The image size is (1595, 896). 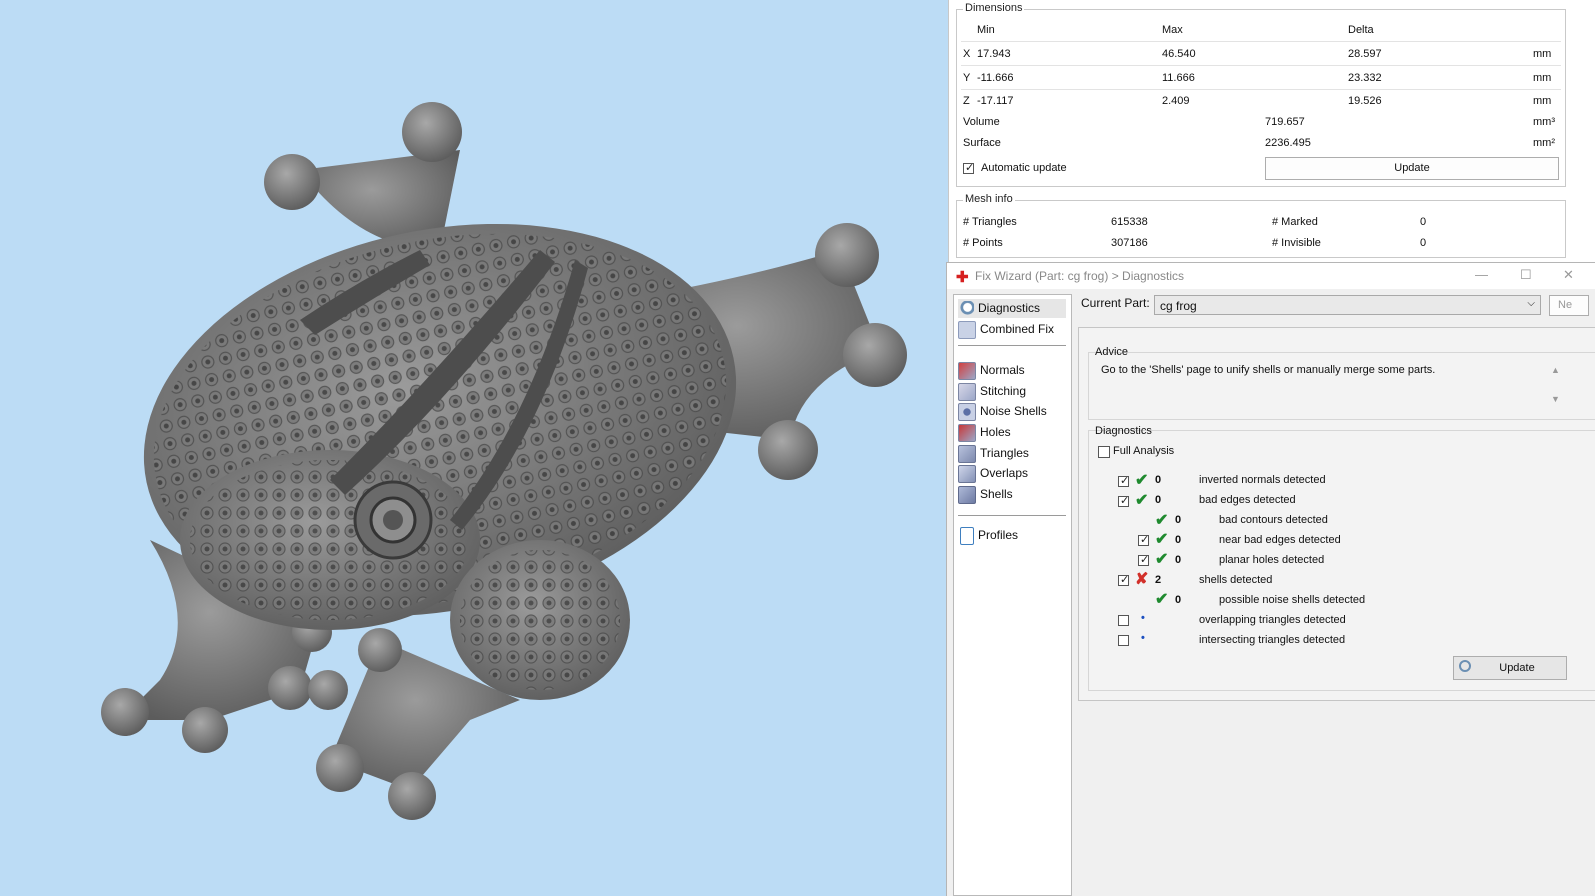 I want to click on nav-item-diagnostics: Diagnostics, so click(x=1012, y=308).